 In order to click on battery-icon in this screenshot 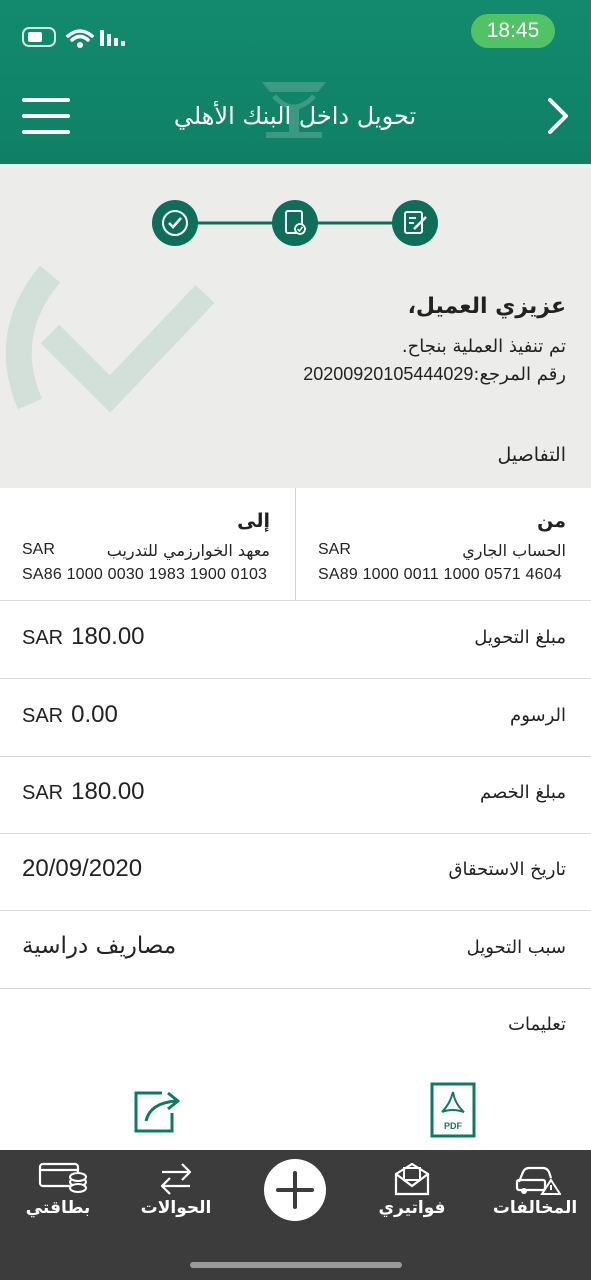, I will do `click(73, 37)`.